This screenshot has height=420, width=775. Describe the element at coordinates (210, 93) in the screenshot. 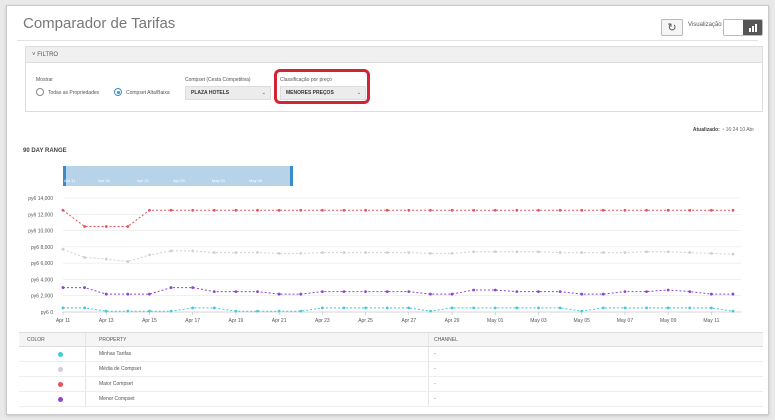

I see `compset-select-value: PLAZA HOTELS` at that location.